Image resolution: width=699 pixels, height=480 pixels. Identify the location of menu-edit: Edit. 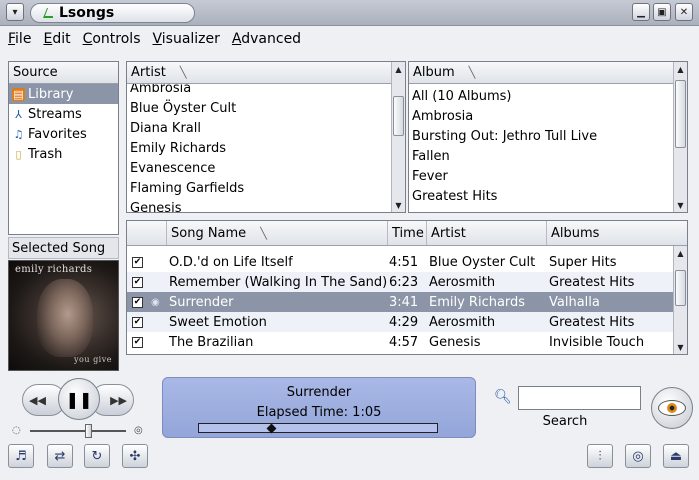
(56, 39).